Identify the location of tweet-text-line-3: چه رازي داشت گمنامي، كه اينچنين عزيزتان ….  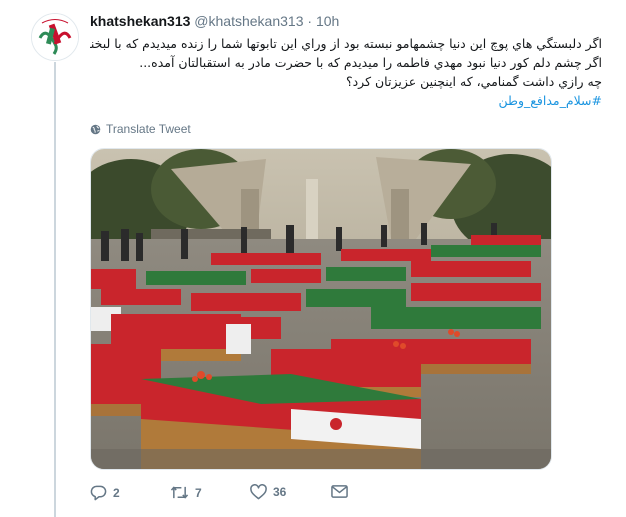
(473, 81).